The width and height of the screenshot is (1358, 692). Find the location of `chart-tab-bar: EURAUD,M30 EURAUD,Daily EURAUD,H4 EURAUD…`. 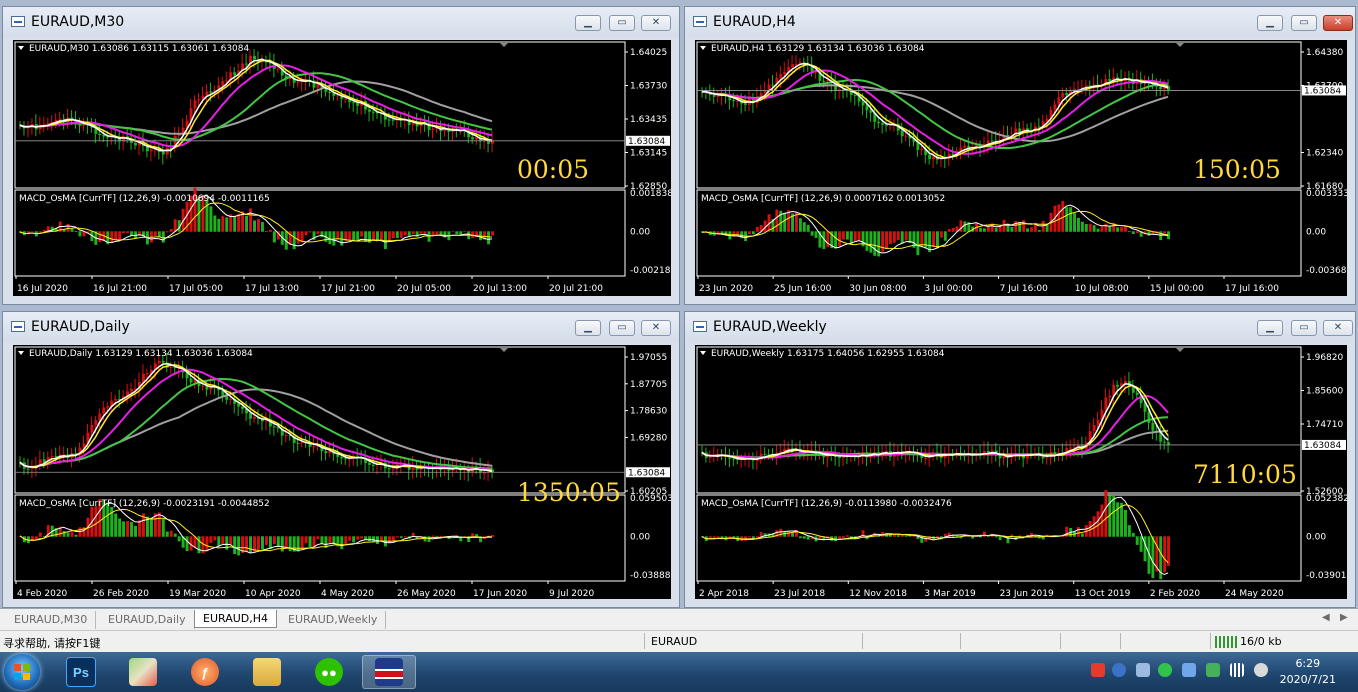

chart-tab-bar: EURAUD,M30 EURAUD,Daily EURAUD,H4 EURAUD… is located at coordinates (679, 619).